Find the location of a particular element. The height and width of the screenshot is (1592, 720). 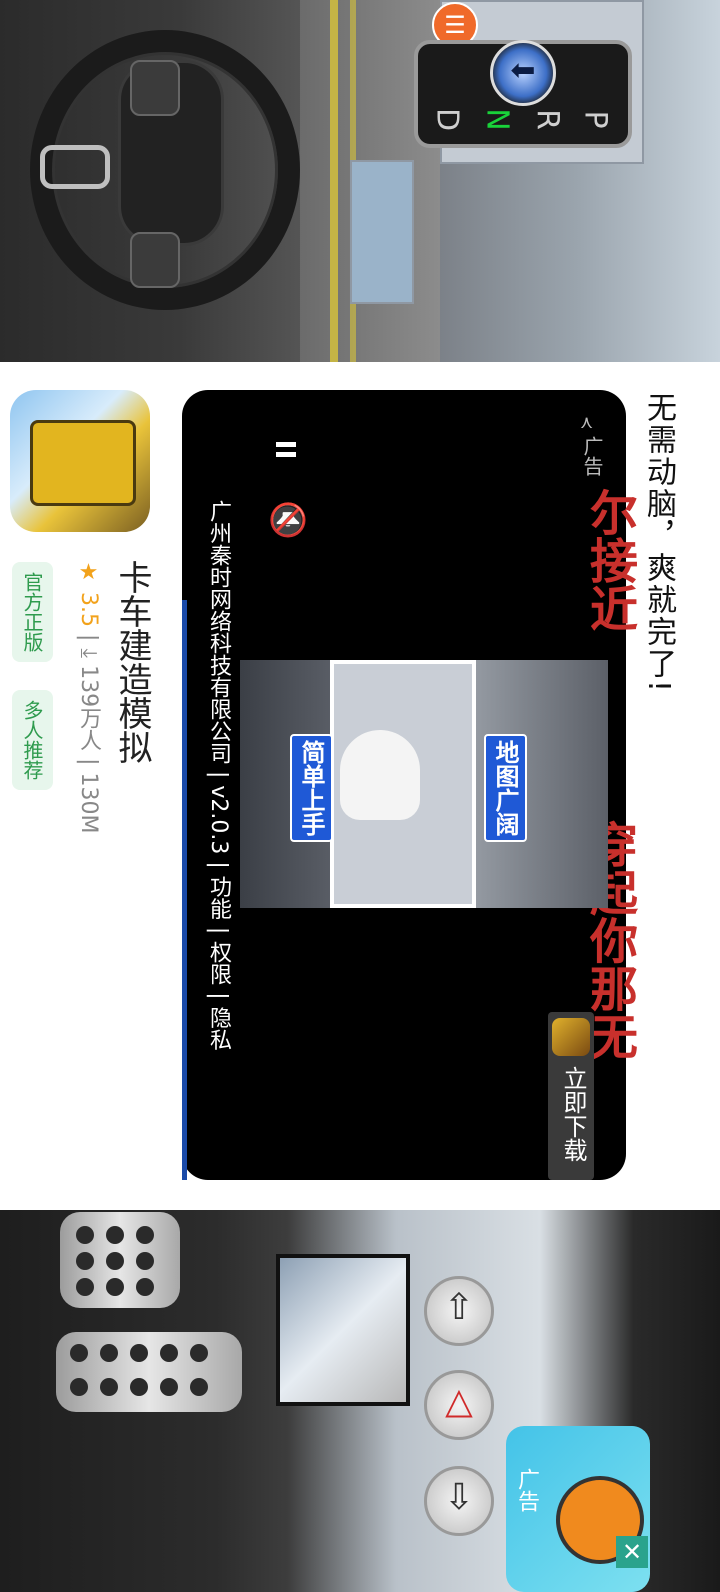

app-rating: 3.5 is located at coordinates (88, 609).